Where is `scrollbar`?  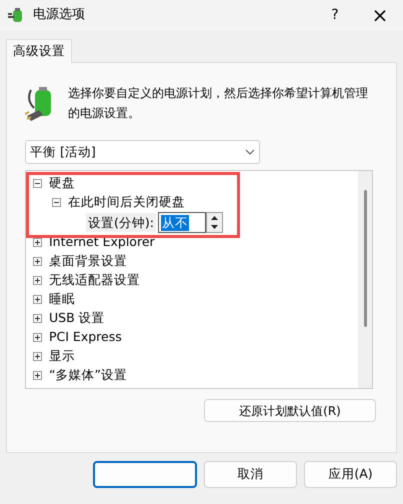 scrollbar is located at coordinates (365, 279).